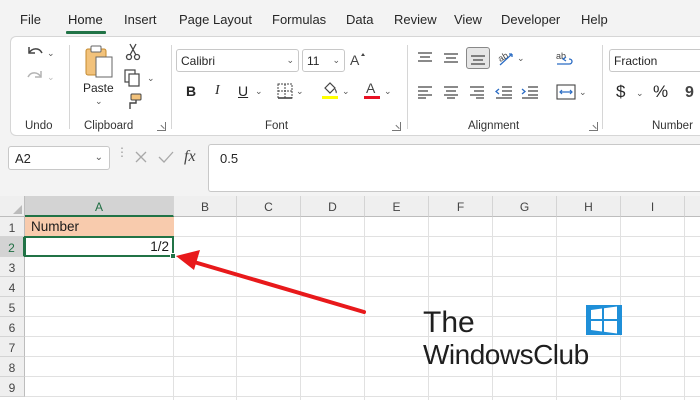 The image size is (700, 400). Describe the element at coordinates (99, 61) in the screenshot. I see `paste-icon` at that location.